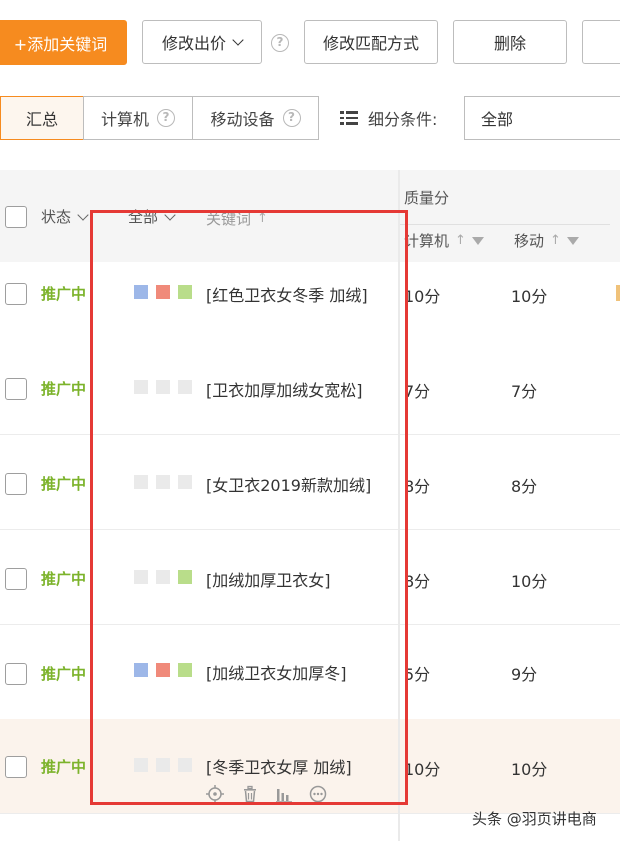 The width and height of the screenshot is (620, 841). I want to click on quality-header-label: 质量分, so click(427, 198).